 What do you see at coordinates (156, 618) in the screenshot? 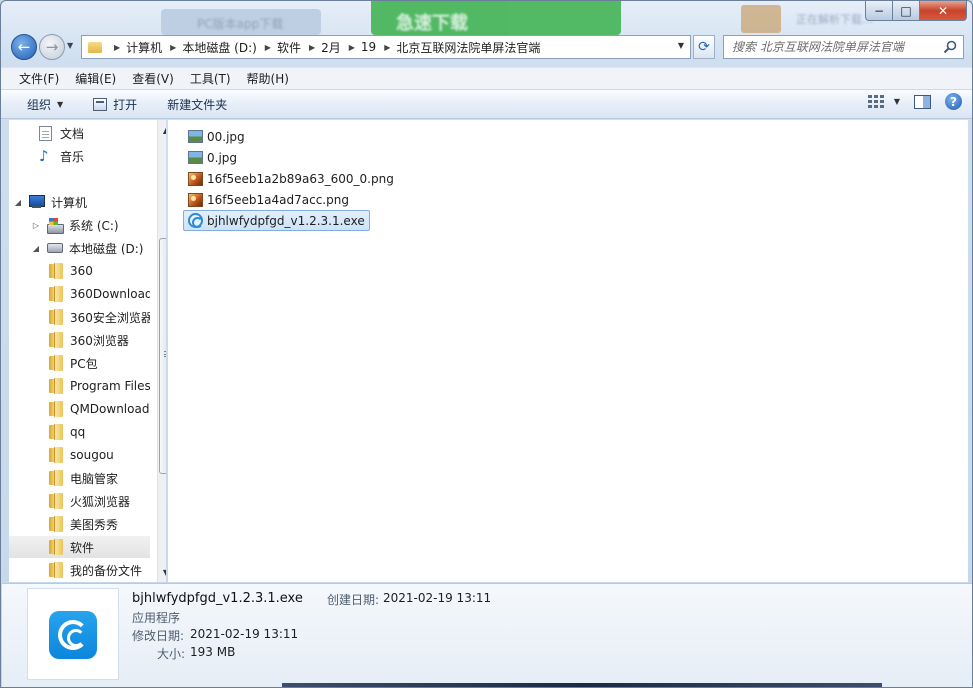
I see `detail-file-type: 应用程序` at bounding box center [156, 618].